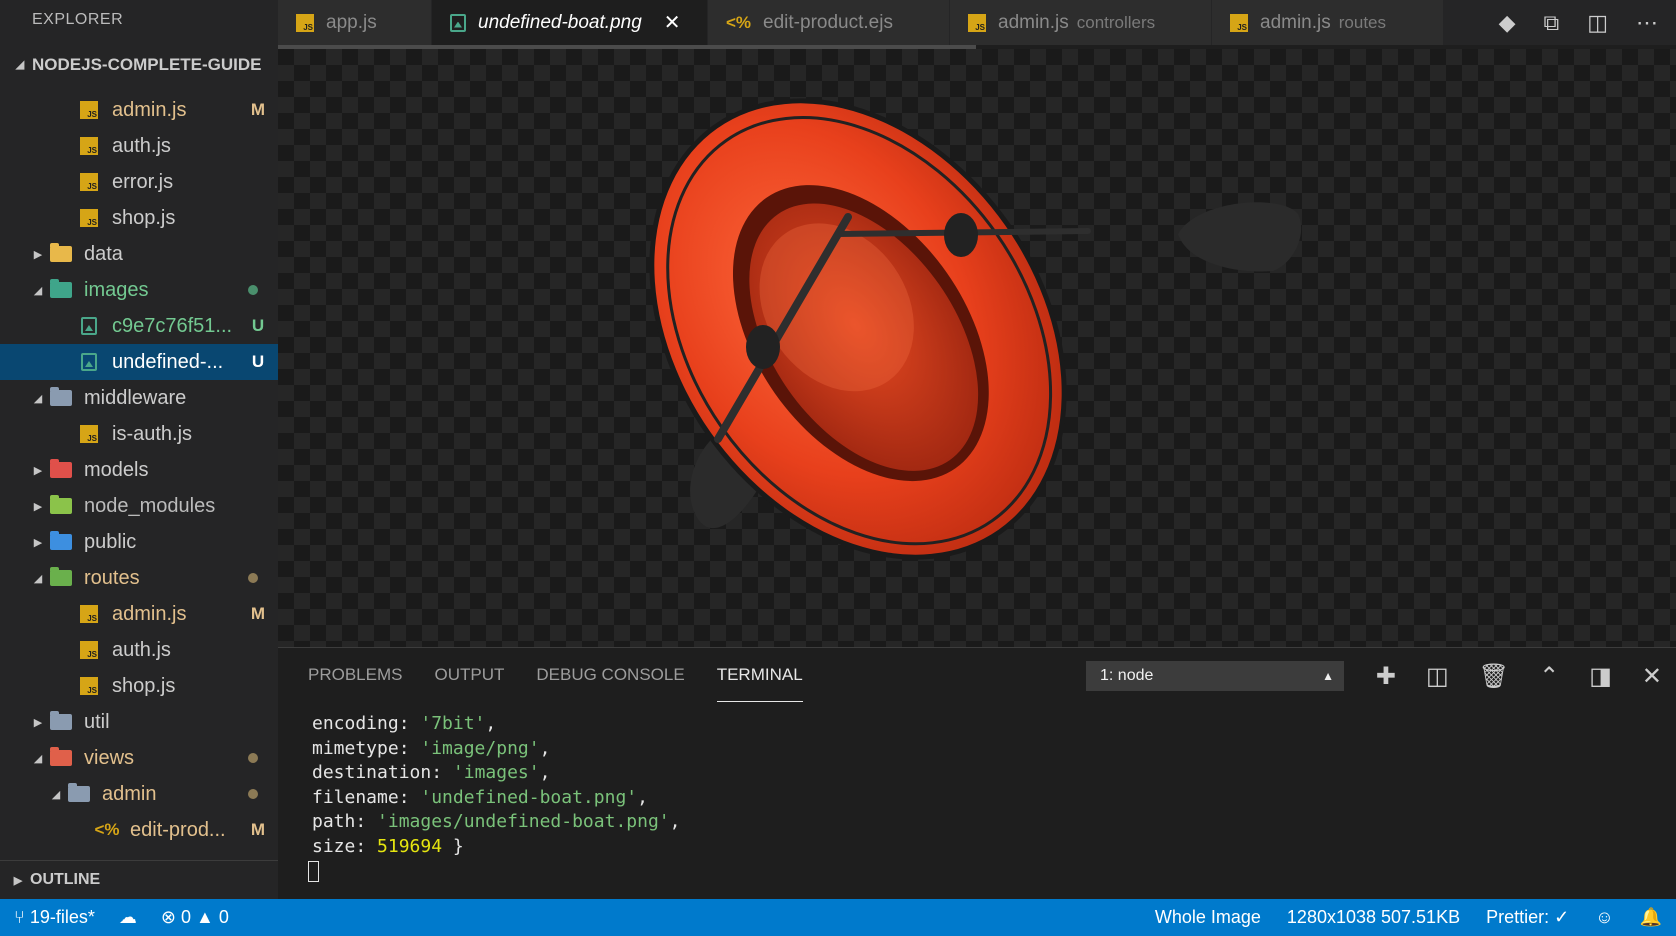 The image size is (1676, 936). I want to click on tab-terminal: TERMINAL, so click(759, 675).